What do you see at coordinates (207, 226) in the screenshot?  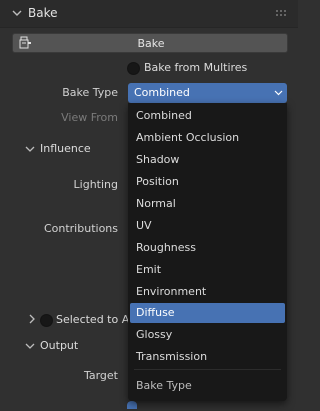 I see `menu-item-uv: UV` at bounding box center [207, 226].